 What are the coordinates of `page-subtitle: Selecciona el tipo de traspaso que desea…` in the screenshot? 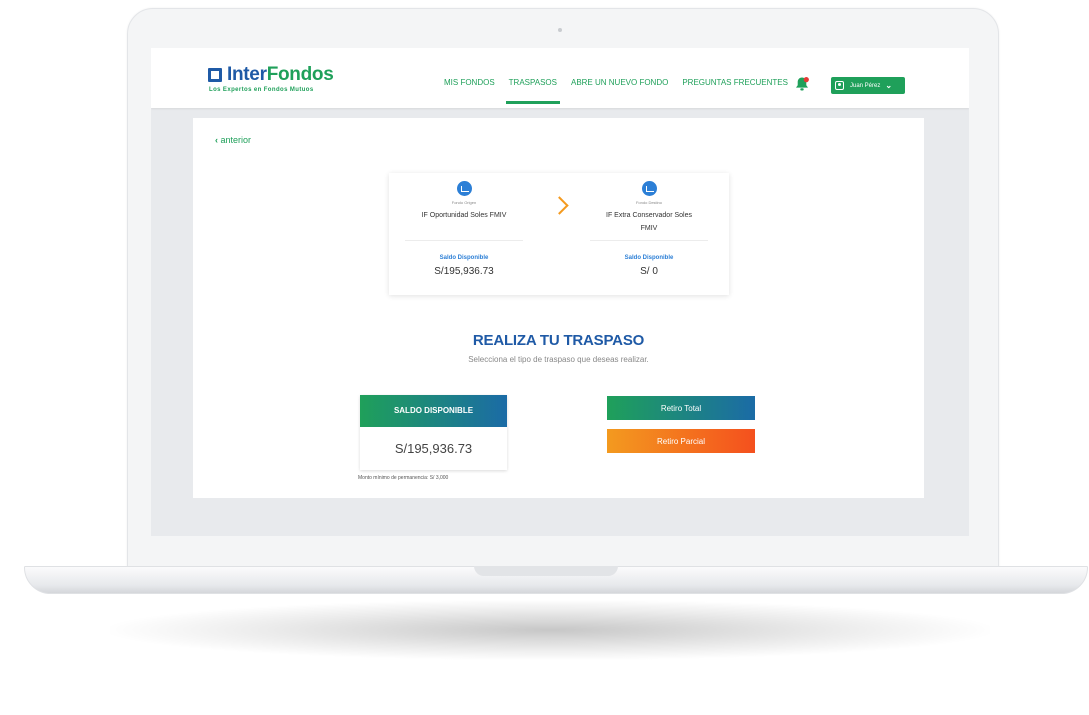 It's located at (558, 359).